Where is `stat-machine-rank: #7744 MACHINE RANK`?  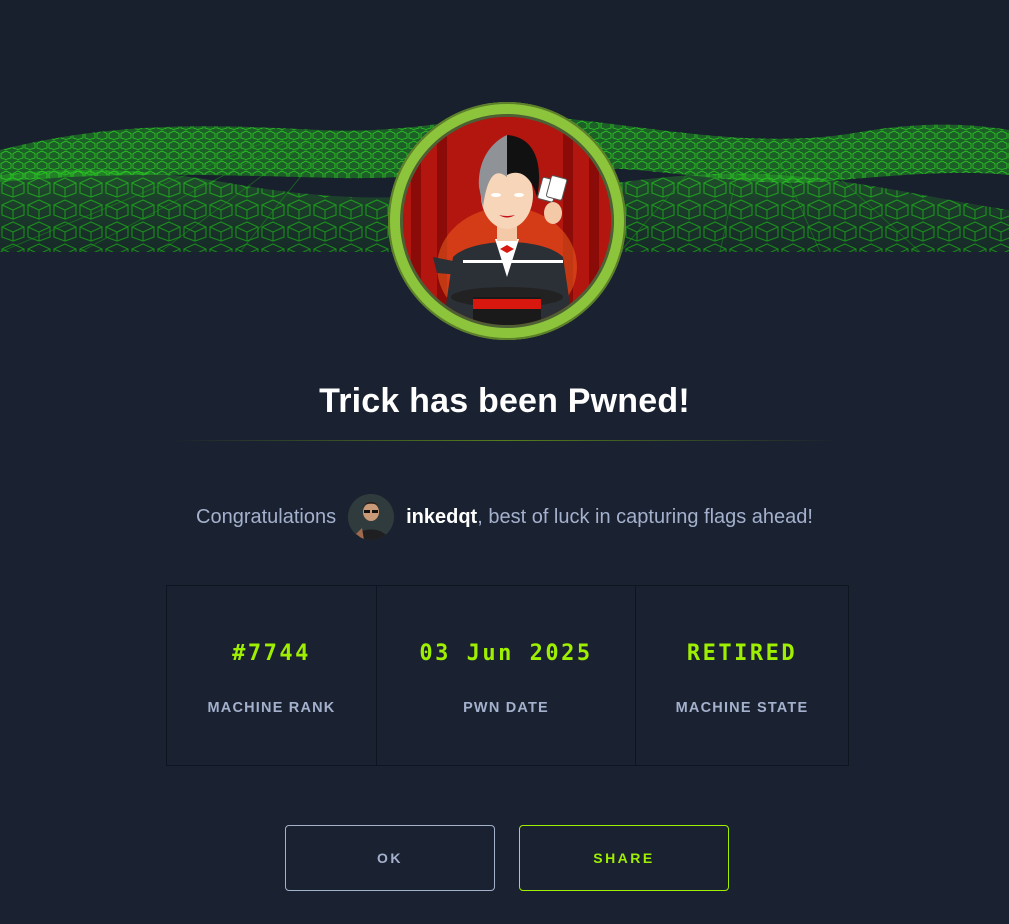
stat-machine-rank: #7744 MACHINE RANK is located at coordinates (272, 675).